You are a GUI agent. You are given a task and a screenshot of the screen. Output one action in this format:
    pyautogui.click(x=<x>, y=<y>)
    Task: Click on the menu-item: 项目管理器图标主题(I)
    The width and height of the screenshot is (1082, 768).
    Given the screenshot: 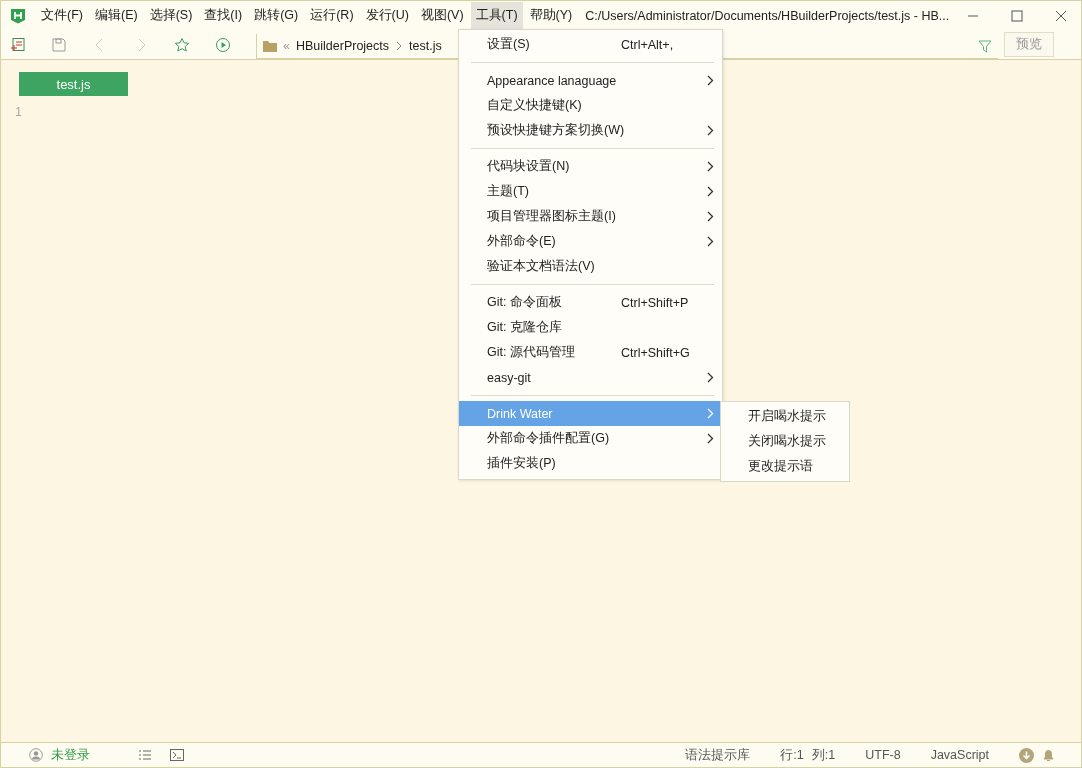 What is the action you would take?
    pyautogui.click(x=590, y=216)
    